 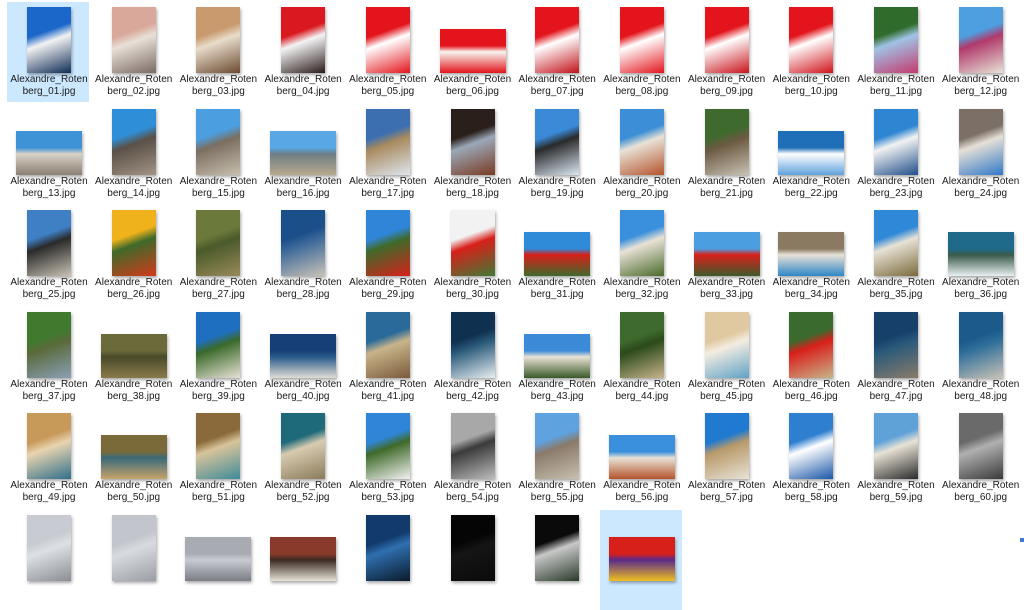 What do you see at coordinates (387, 458) in the screenshot?
I see `file-item: Alexandre_Roten berg_53.jpg` at bounding box center [387, 458].